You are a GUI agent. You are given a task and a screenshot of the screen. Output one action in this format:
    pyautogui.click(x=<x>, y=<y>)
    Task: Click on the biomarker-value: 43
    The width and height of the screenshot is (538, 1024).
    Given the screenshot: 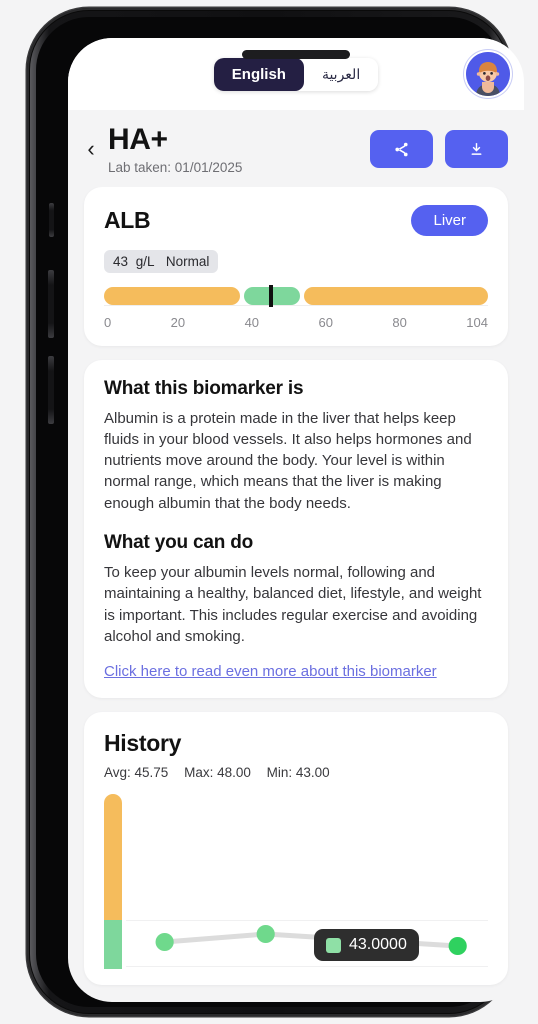 What is the action you would take?
    pyautogui.click(x=121, y=261)
    